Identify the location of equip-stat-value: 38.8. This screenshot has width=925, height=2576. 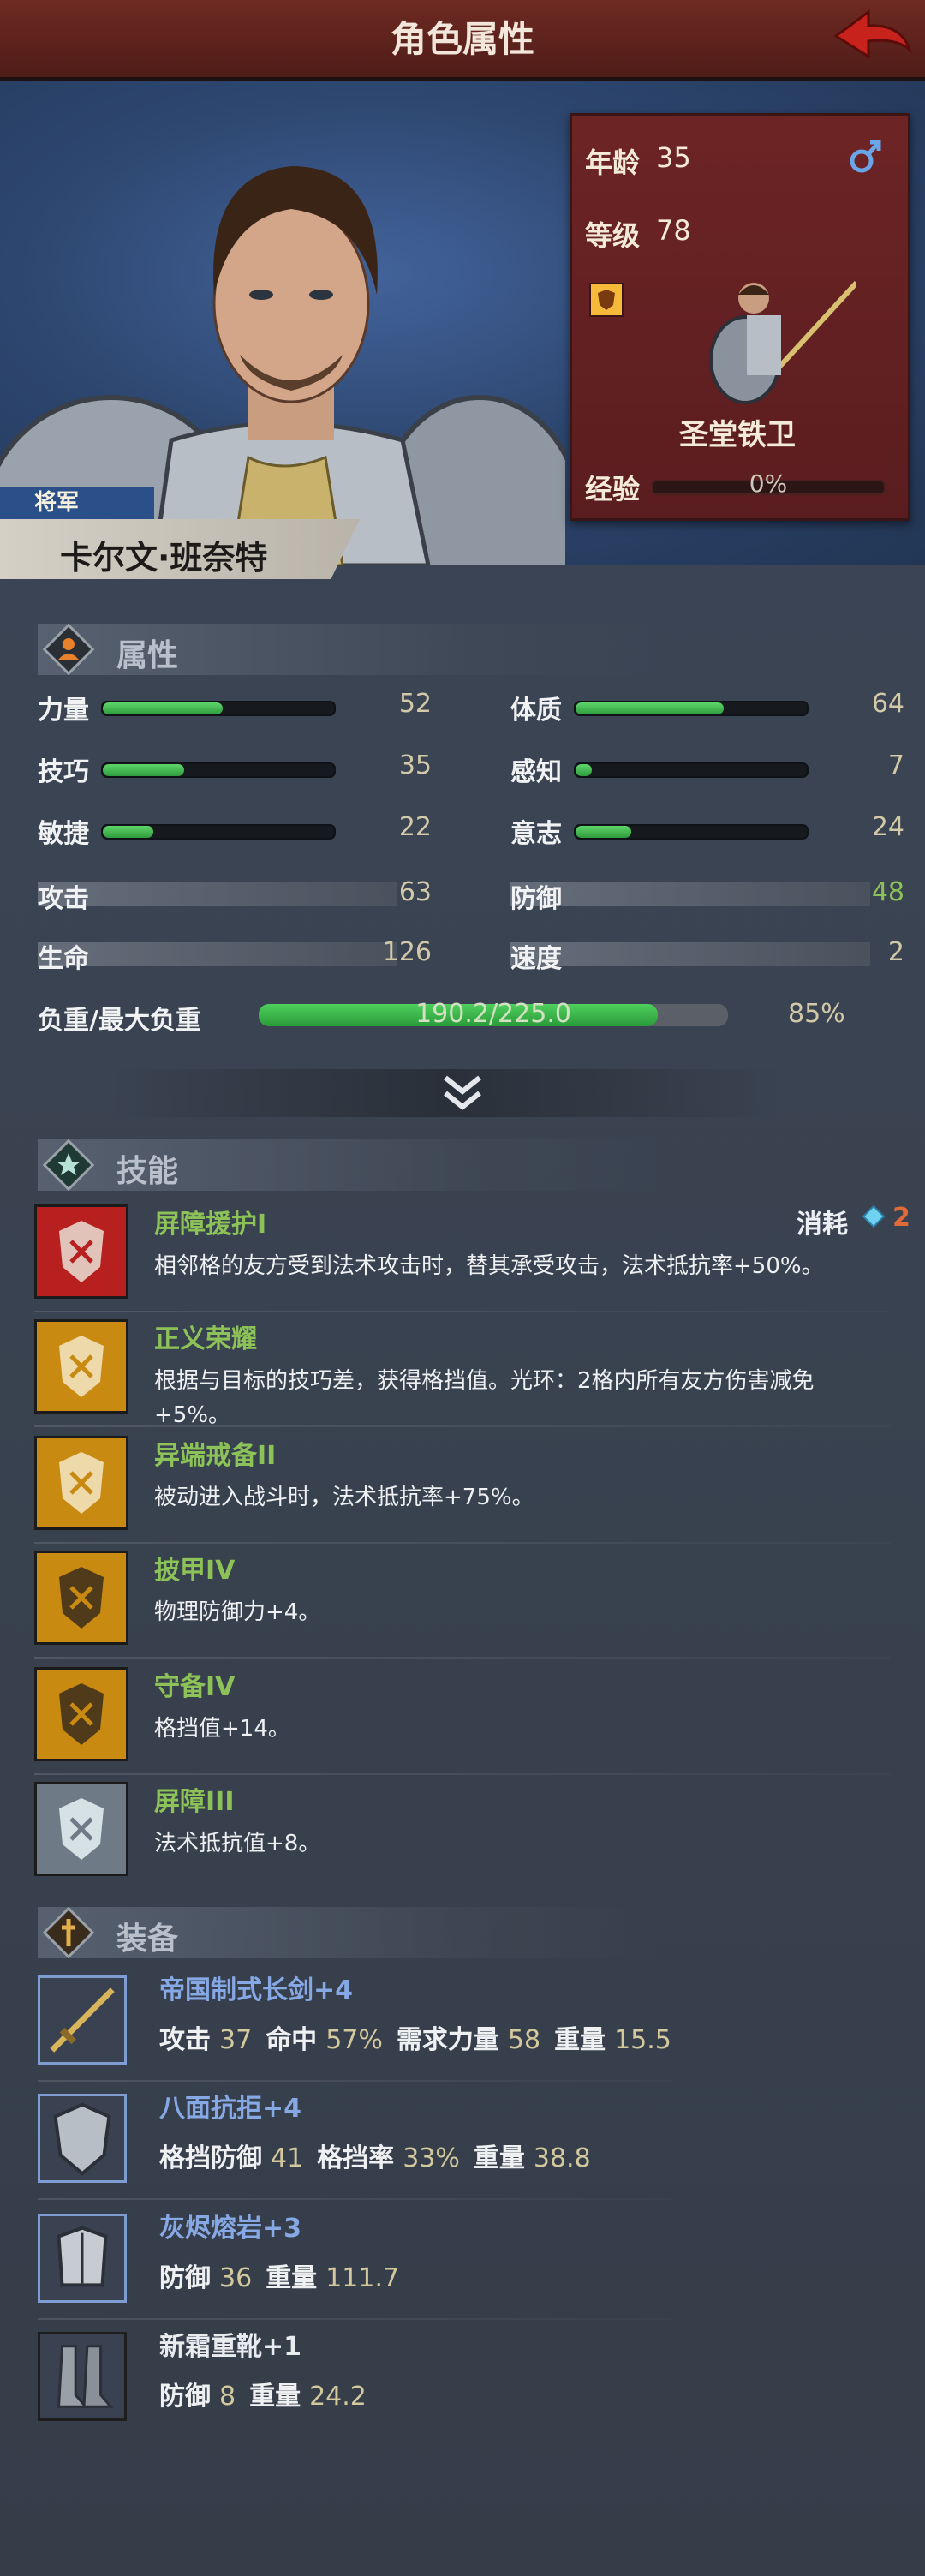
(562, 2158).